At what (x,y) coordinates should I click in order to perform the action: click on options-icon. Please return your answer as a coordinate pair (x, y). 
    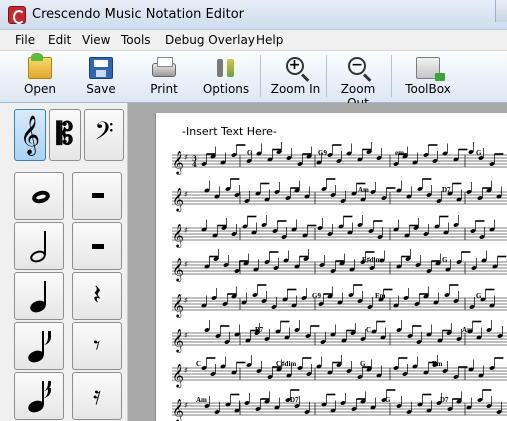
    Looking at the image, I should click on (226, 68).